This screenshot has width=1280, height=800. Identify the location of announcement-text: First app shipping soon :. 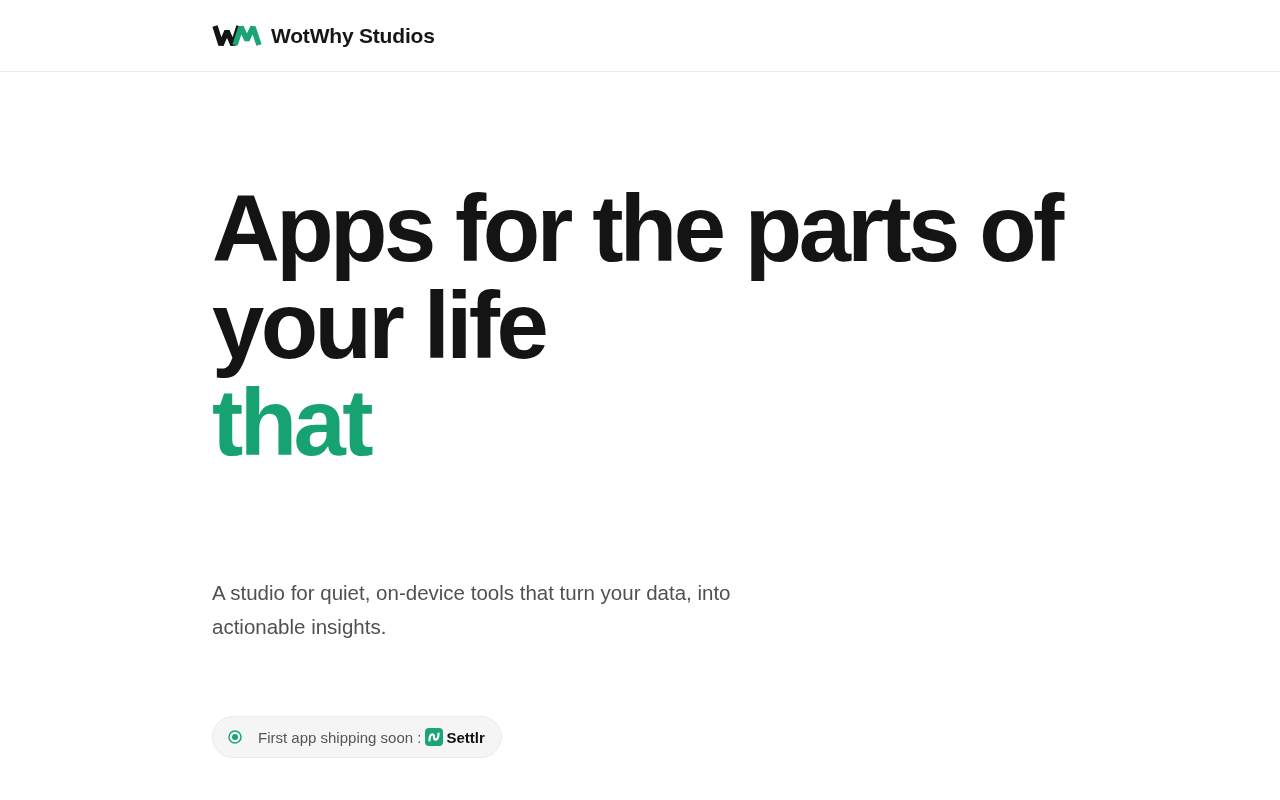
(340, 737).